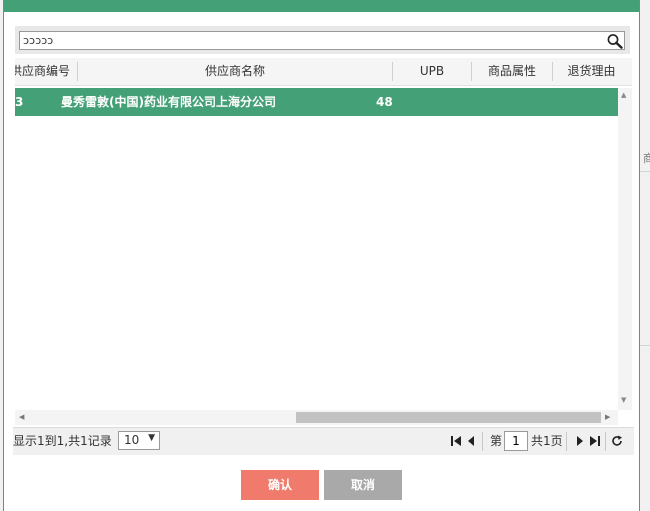 This screenshot has height=511, width=650. I want to click on page-size-select: 10 ▼, so click(139, 440).